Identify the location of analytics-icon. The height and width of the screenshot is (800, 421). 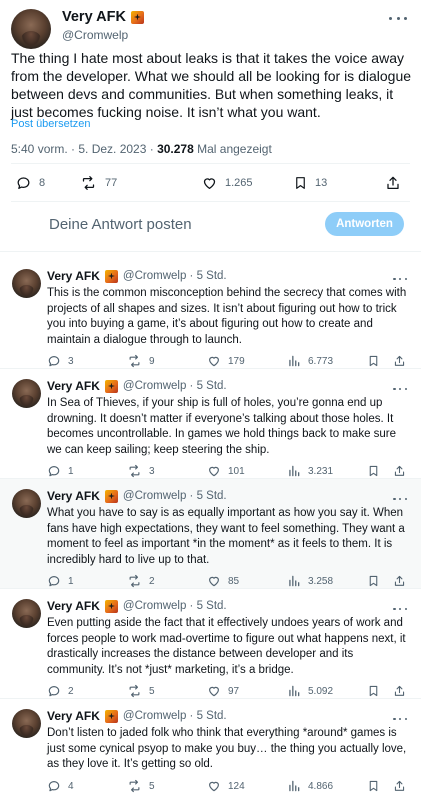
(294, 361).